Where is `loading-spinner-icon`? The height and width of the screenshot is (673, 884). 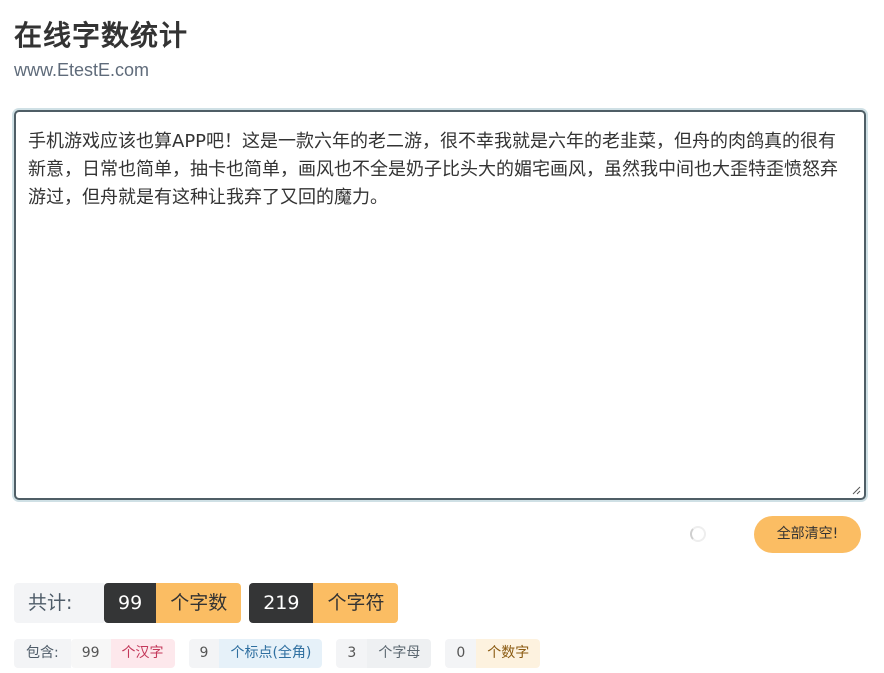
loading-spinner-icon is located at coordinates (698, 534).